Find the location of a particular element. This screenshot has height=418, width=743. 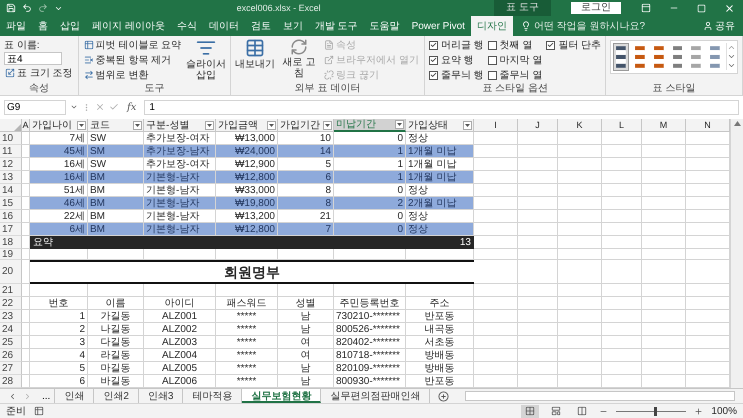

ribbon-tab: 수식 is located at coordinates (186, 26).